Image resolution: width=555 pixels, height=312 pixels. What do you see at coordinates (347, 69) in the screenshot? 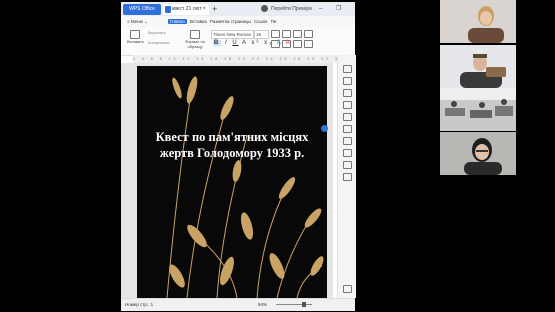
I see `pen-icon` at bounding box center [347, 69].